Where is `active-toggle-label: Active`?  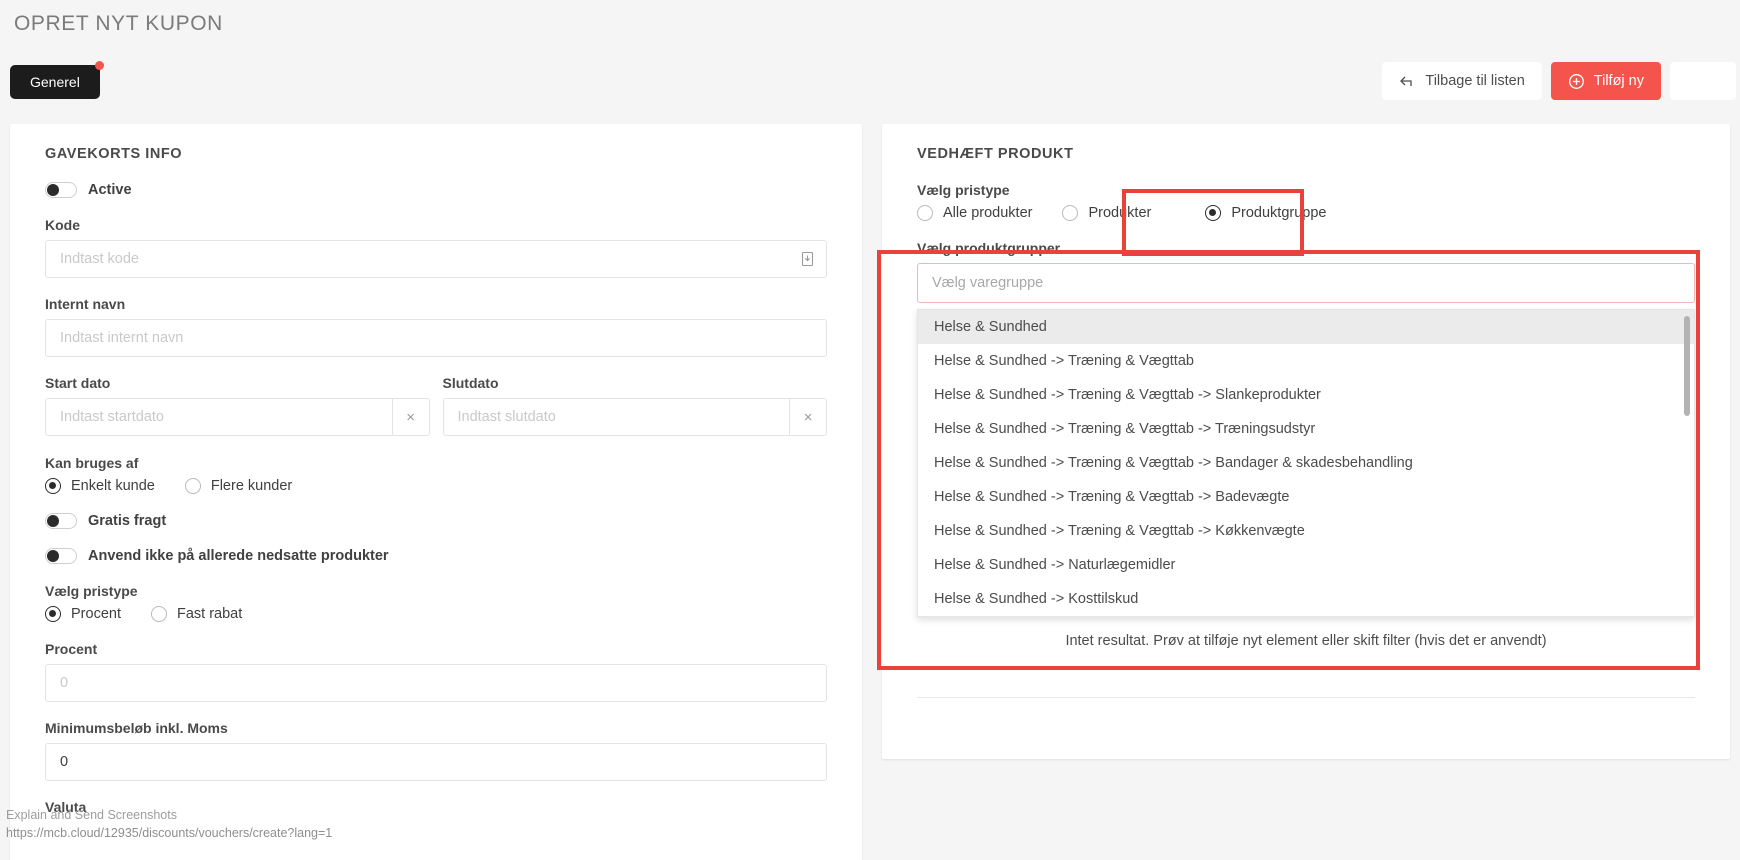
active-toggle-label: Active is located at coordinates (110, 190).